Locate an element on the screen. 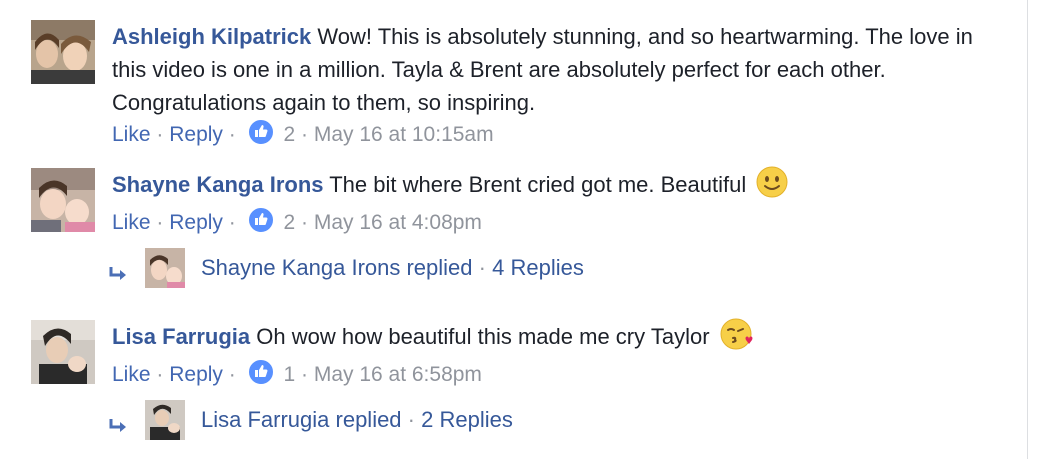 The height and width of the screenshot is (459, 1042). reply-count: 2 Replies is located at coordinates (467, 419).